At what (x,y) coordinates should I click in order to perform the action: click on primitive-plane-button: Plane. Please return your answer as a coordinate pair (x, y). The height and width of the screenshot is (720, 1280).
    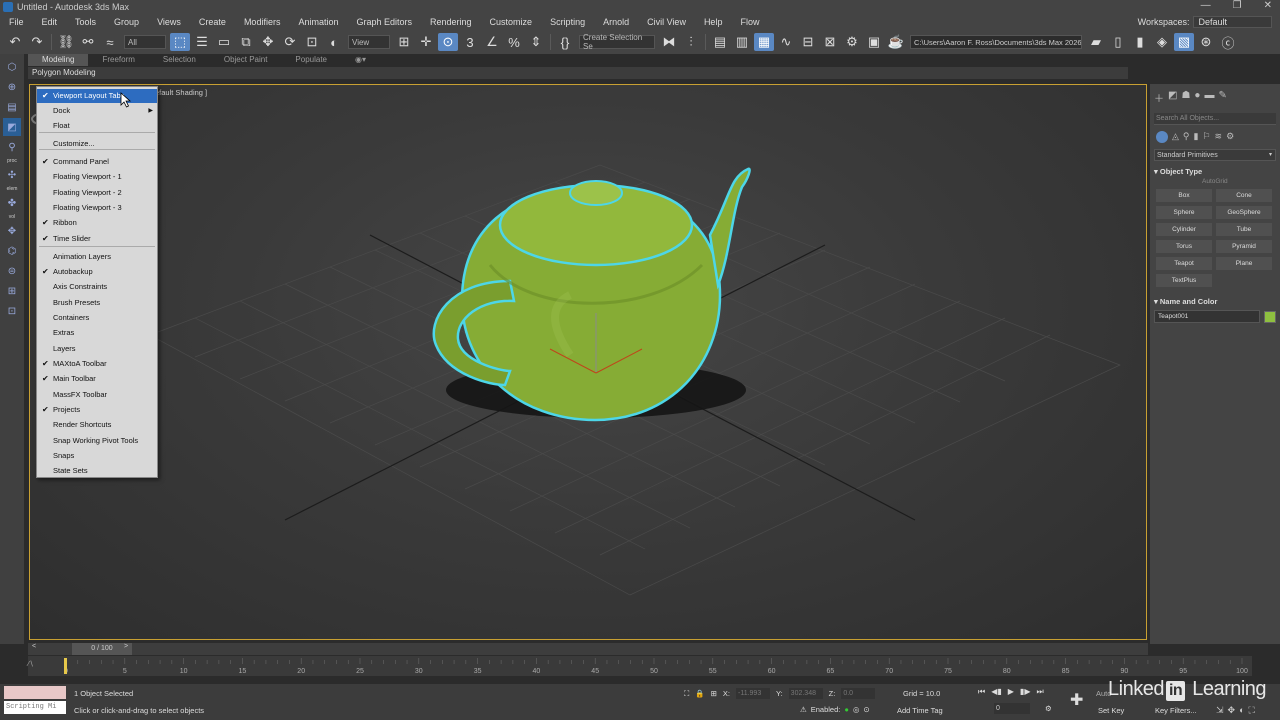
    Looking at the image, I should click on (1244, 263).